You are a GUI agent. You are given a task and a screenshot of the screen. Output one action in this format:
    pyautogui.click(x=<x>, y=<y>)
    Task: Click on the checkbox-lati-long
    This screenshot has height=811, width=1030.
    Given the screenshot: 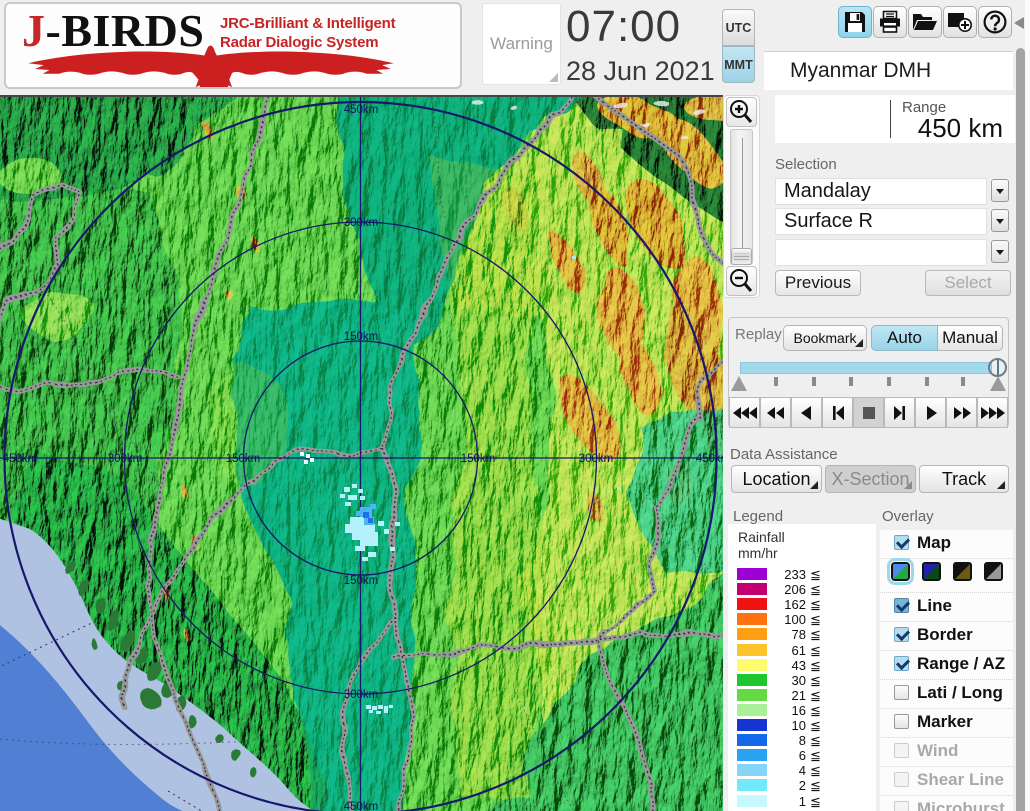 What is the action you would take?
    pyautogui.click(x=901, y=692)
    